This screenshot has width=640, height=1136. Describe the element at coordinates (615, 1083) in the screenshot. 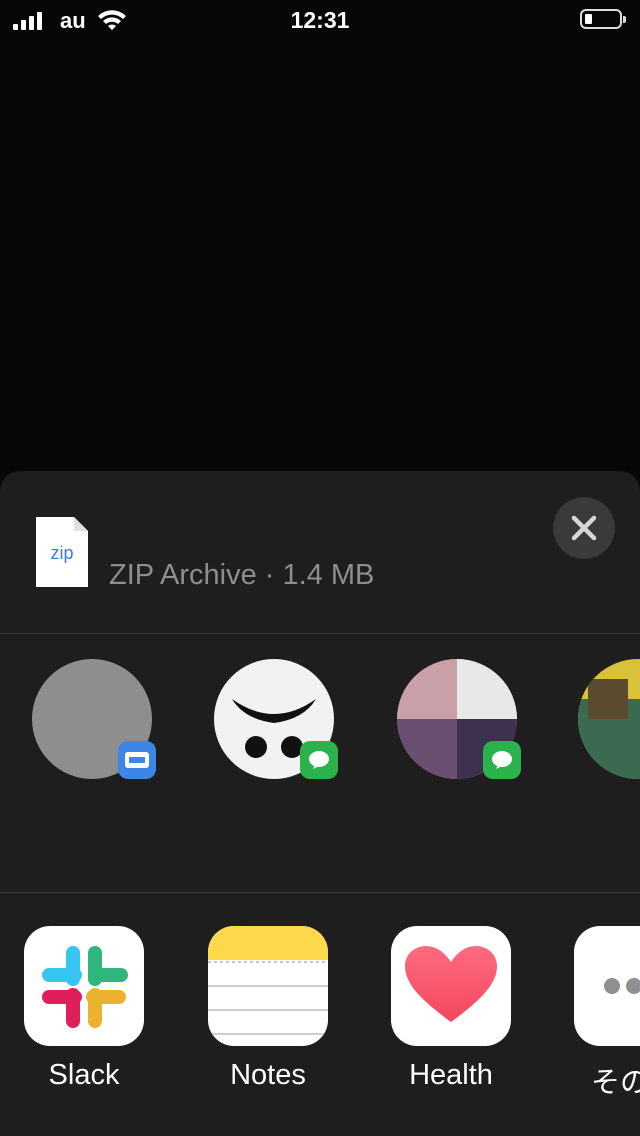

I see `app-label: その` at that location.